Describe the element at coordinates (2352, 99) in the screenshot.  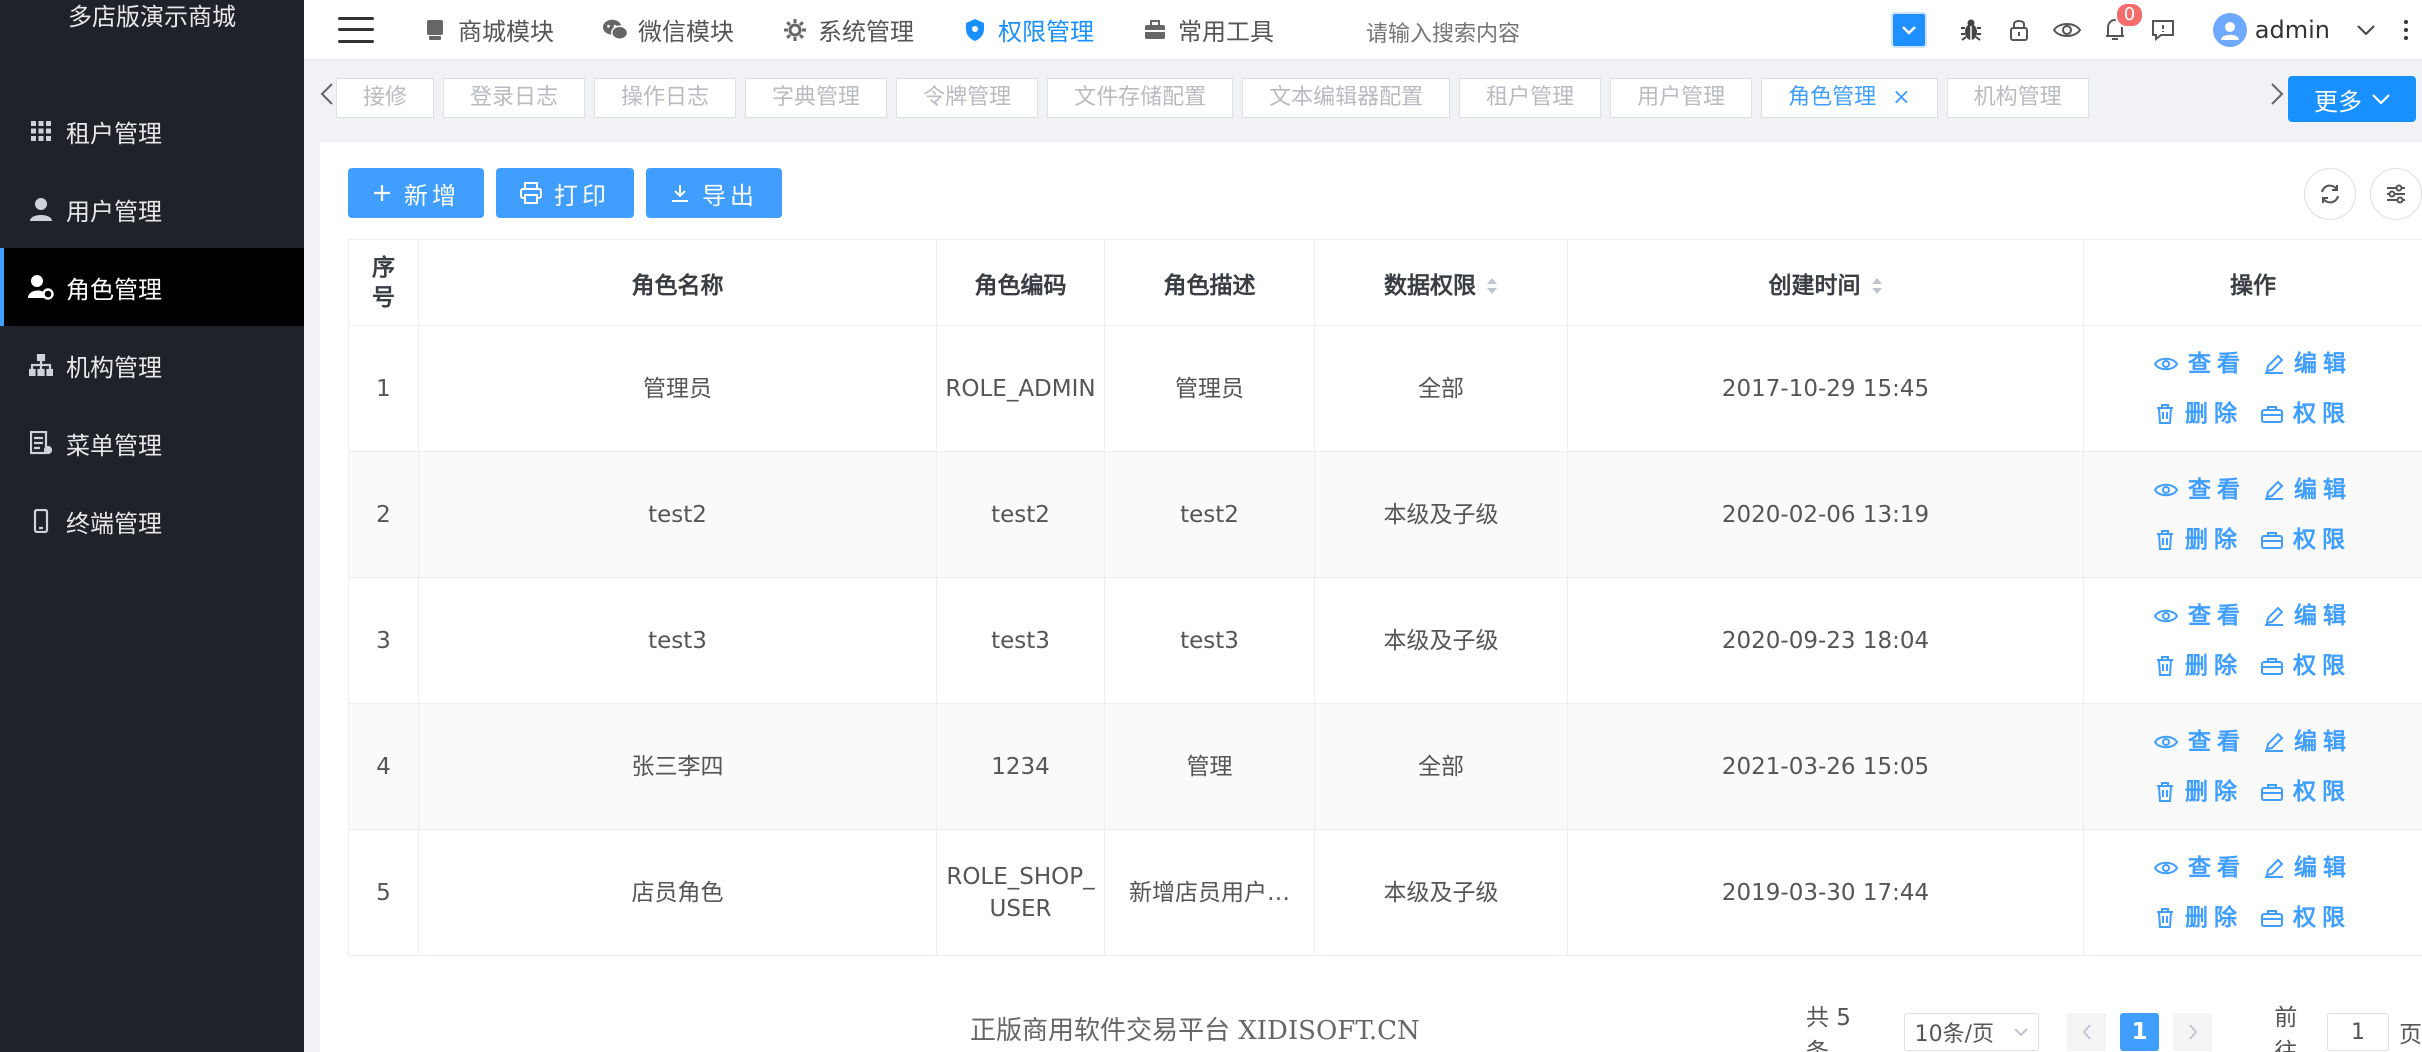
I see `more-tabs-button: 更多` at that location.